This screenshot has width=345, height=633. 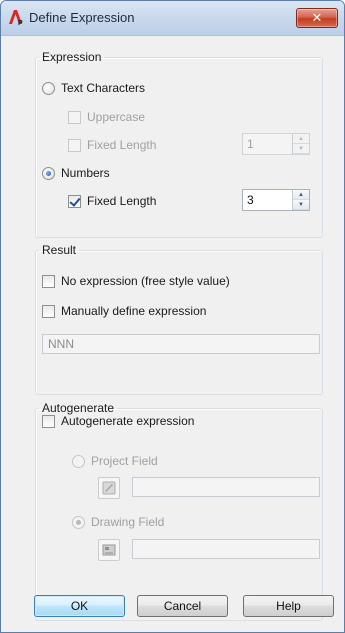 I want to click on title-bar: P Define Expression ✕, so click(x=172, y=18).